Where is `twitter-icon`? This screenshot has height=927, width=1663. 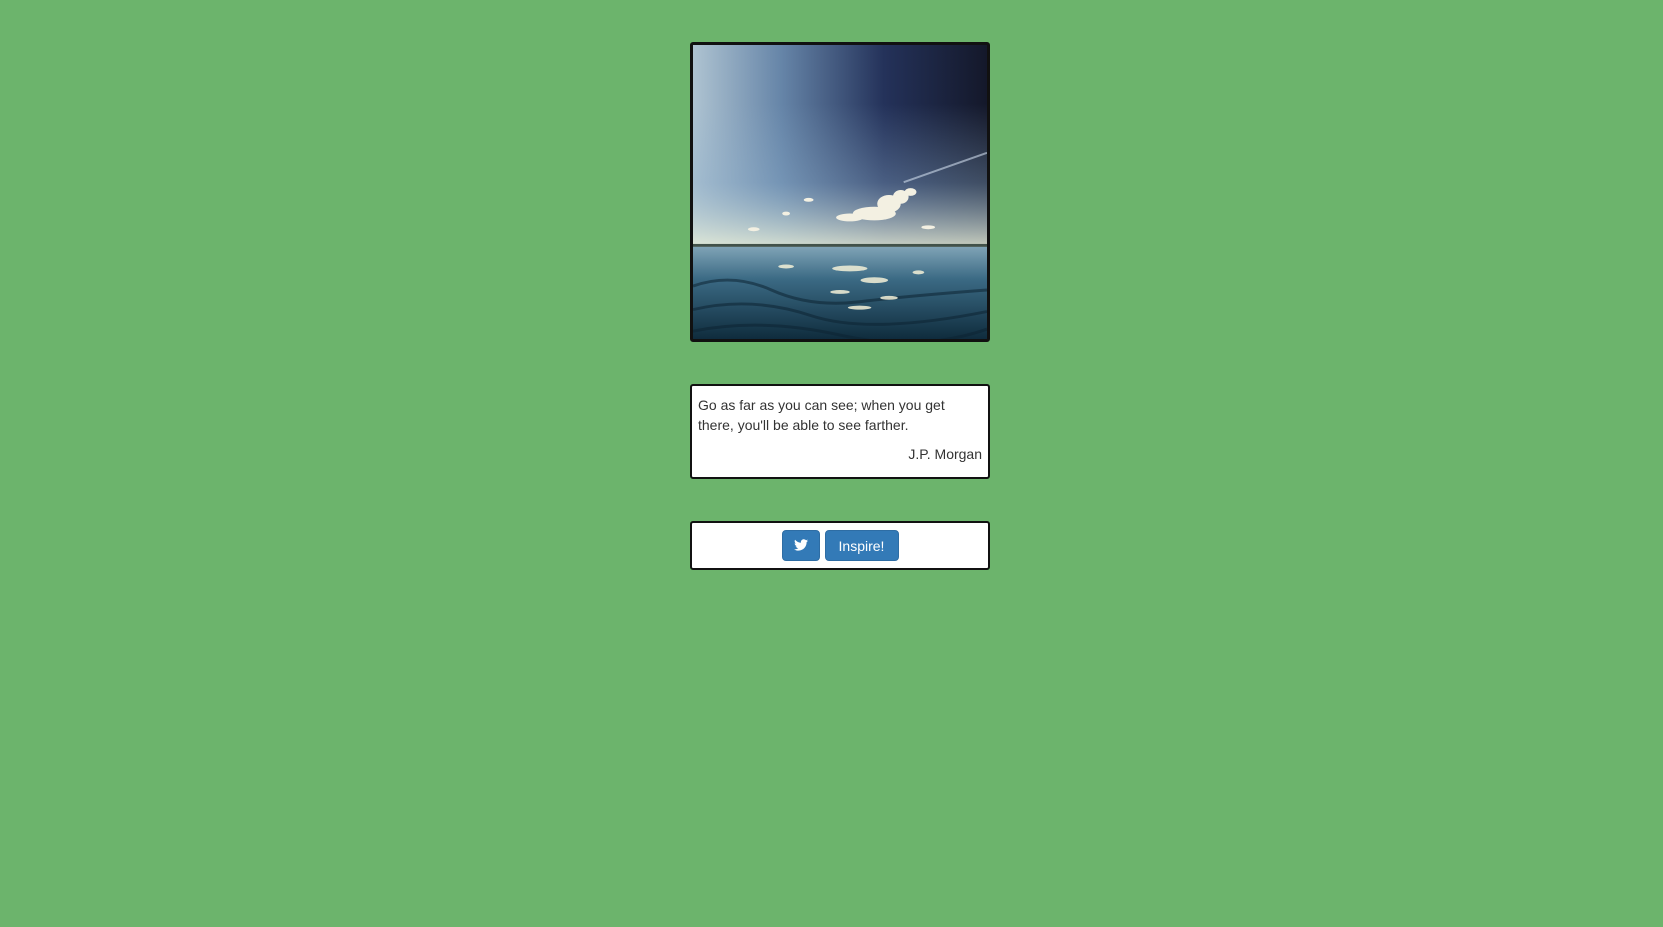 twitter-icon is located at coordinates (800, 546).